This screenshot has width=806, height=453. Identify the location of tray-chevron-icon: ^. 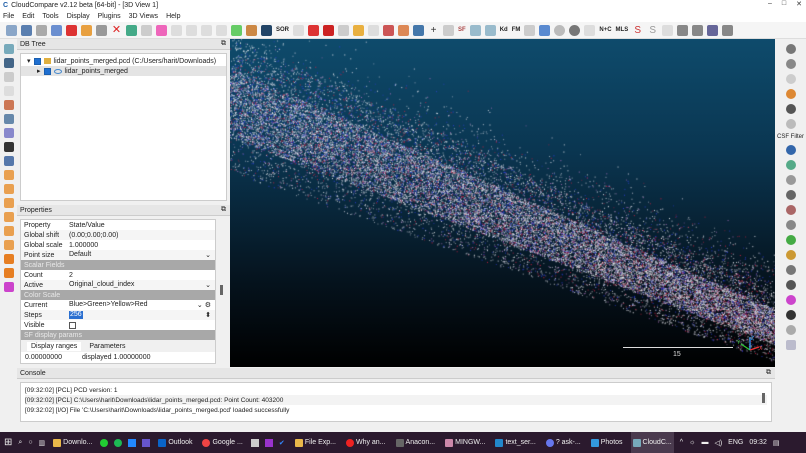
(681, 442).